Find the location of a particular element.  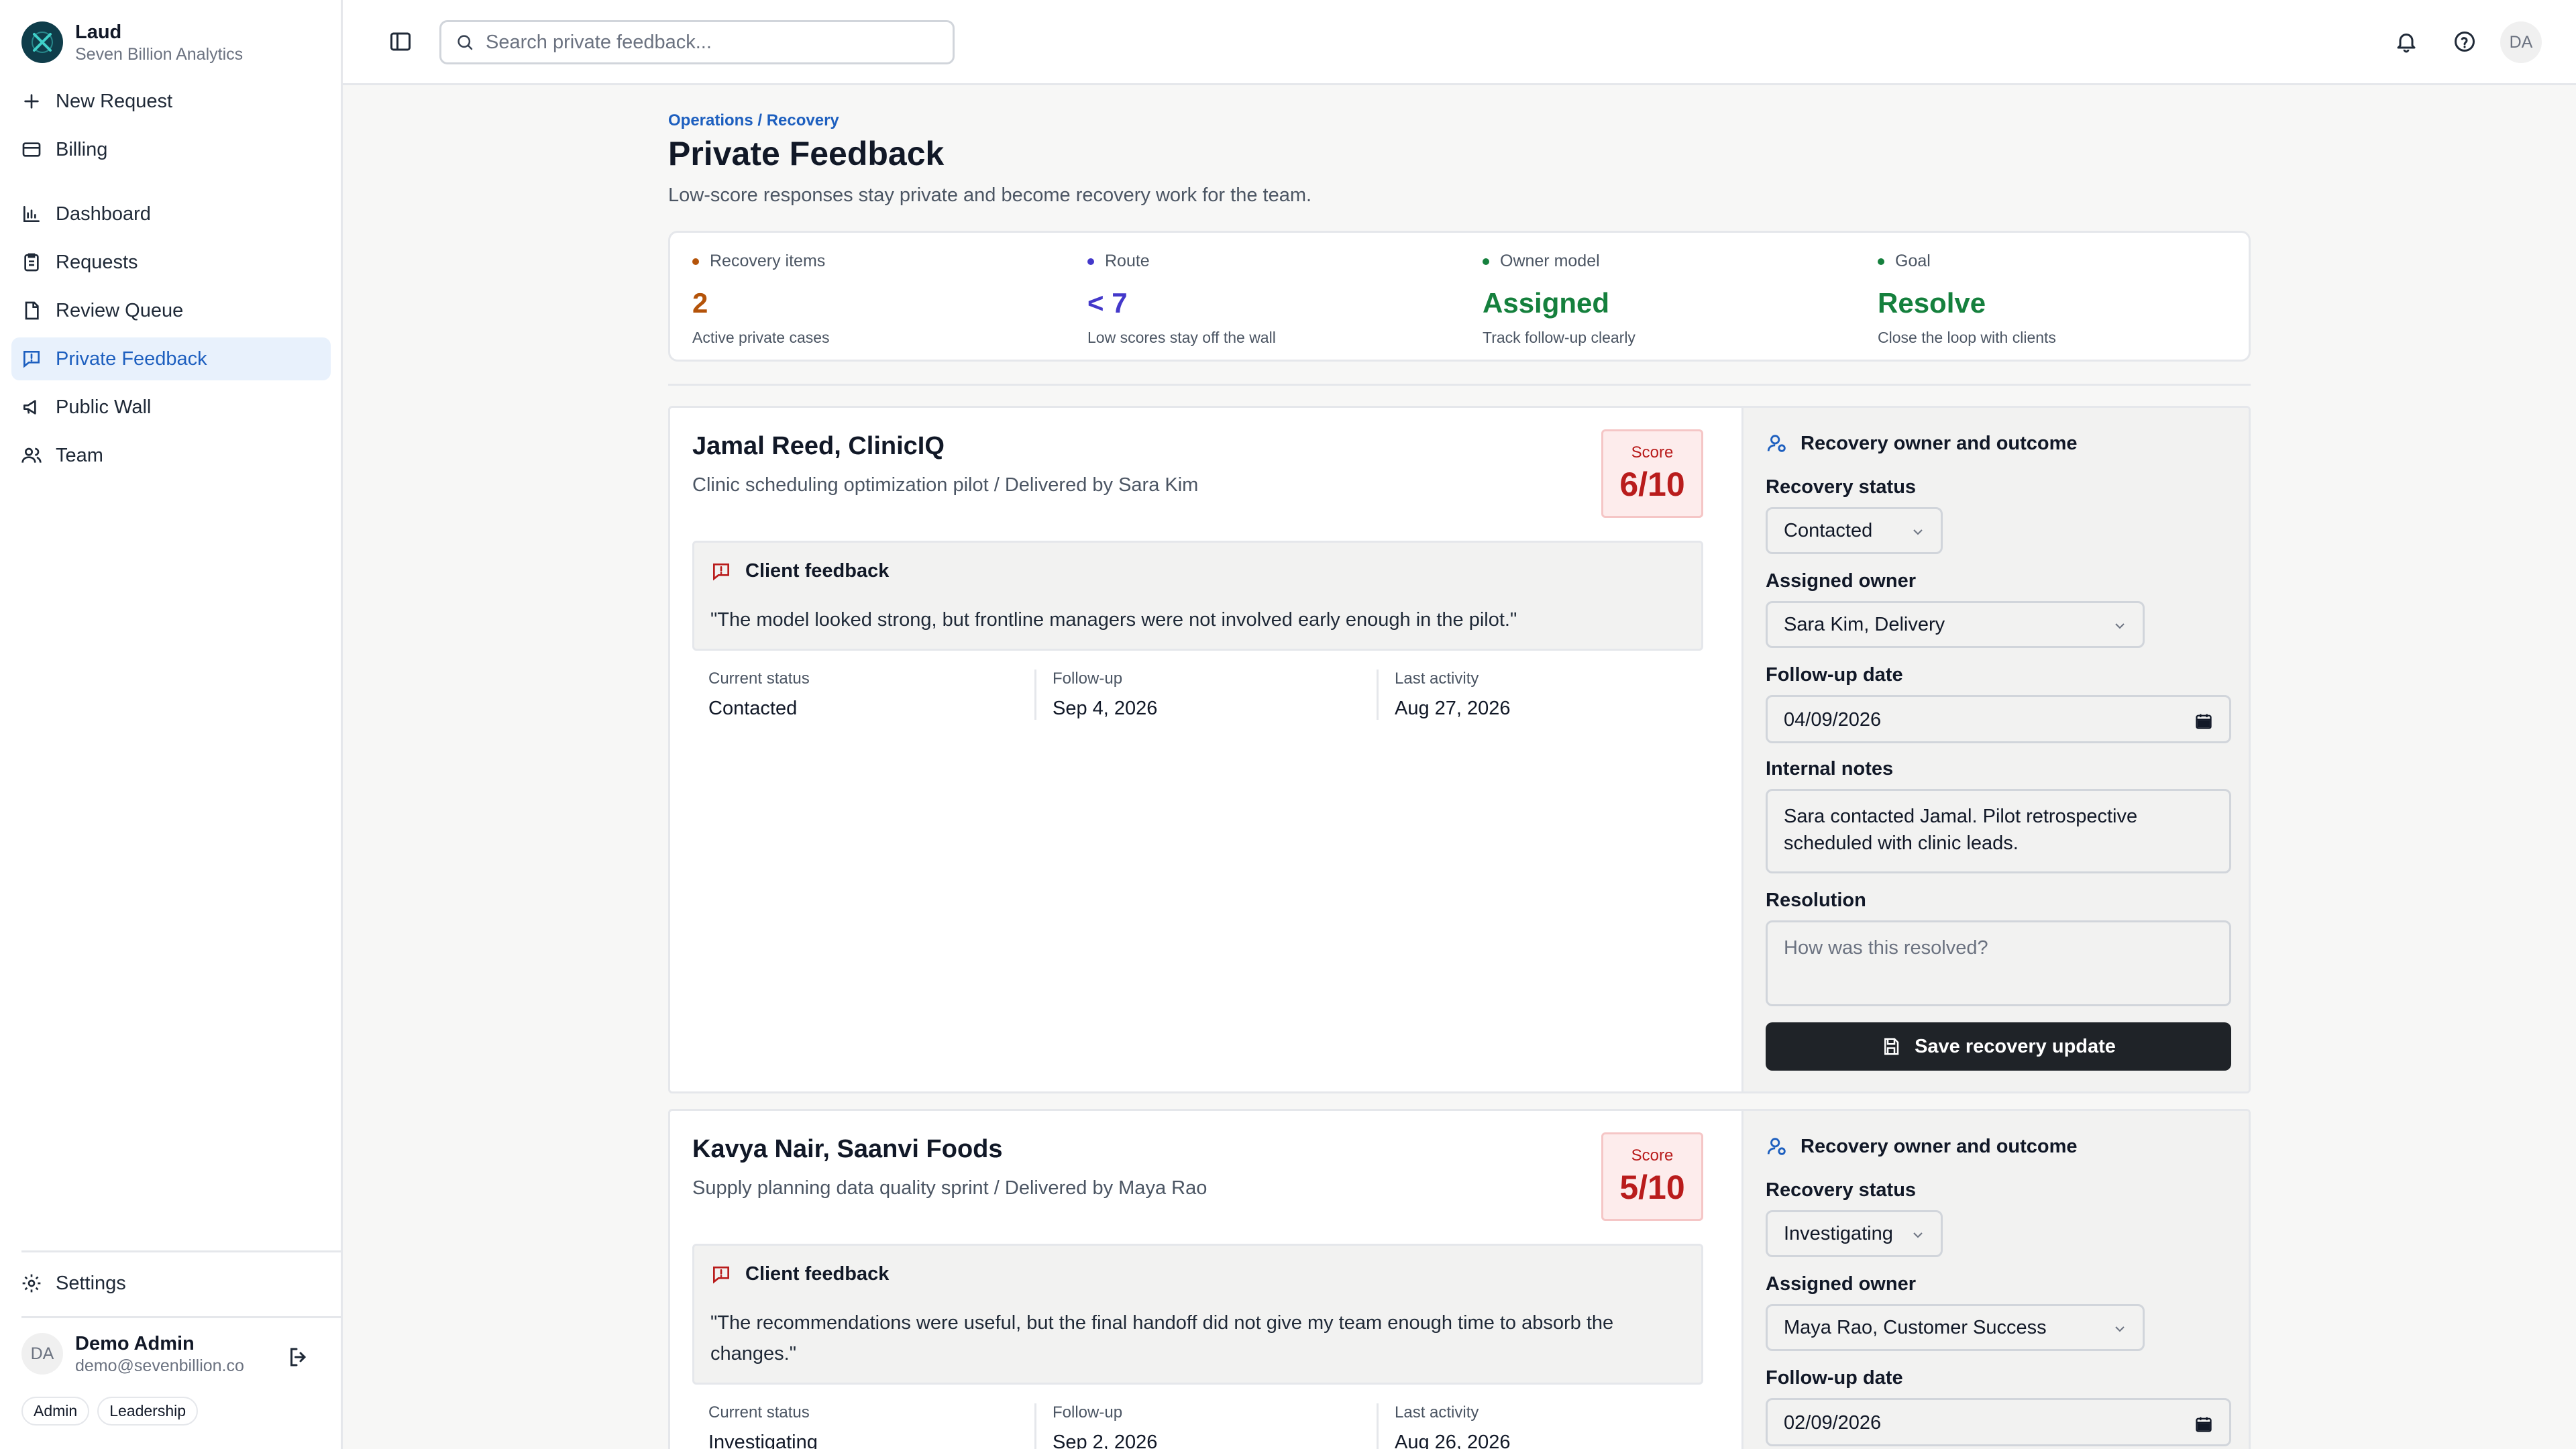

sidebar-item-label: Team is located at coordinates (79, 455).